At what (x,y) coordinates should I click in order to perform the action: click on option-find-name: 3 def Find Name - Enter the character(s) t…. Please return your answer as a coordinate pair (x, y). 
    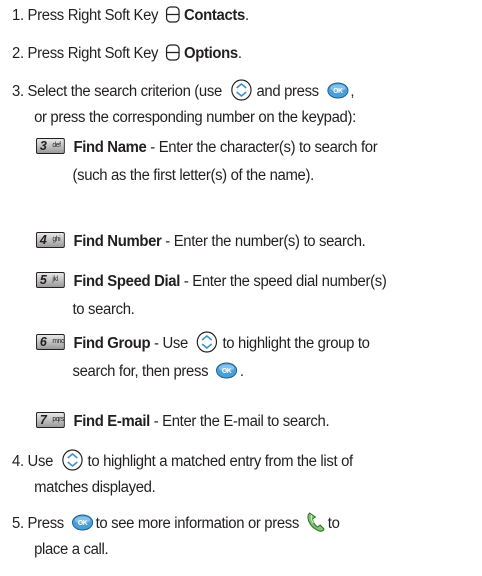
    Looking at the image, I should click on (247, 162).